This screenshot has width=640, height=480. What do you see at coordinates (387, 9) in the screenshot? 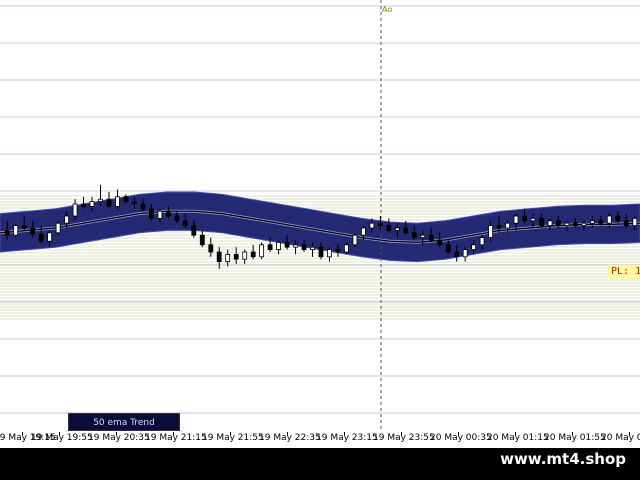
I see `vertical-marker-label: Ao` at bounding box center [387, 9].